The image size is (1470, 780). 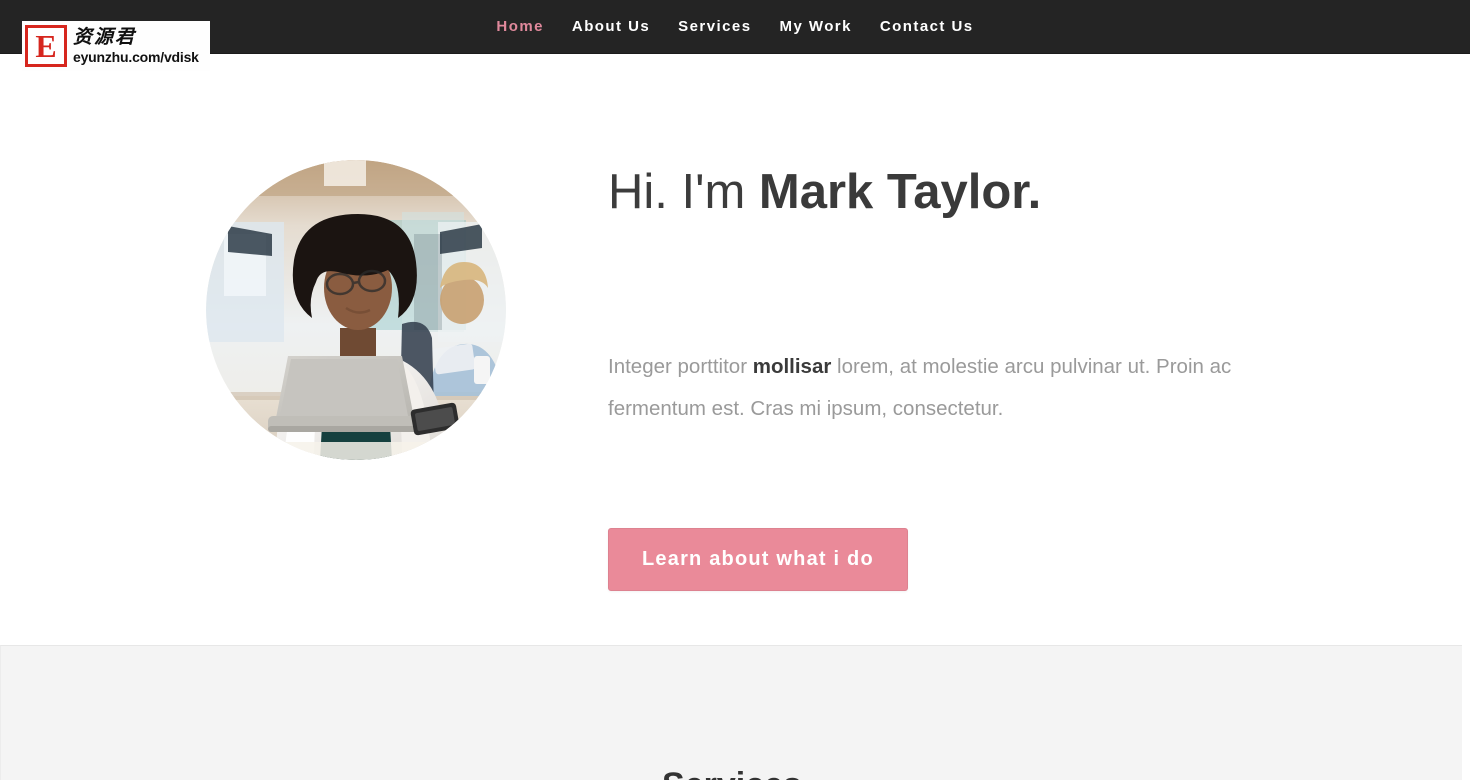 I want to click on nav-link-contact-us: Contact Us, so click(x=927, y=27).